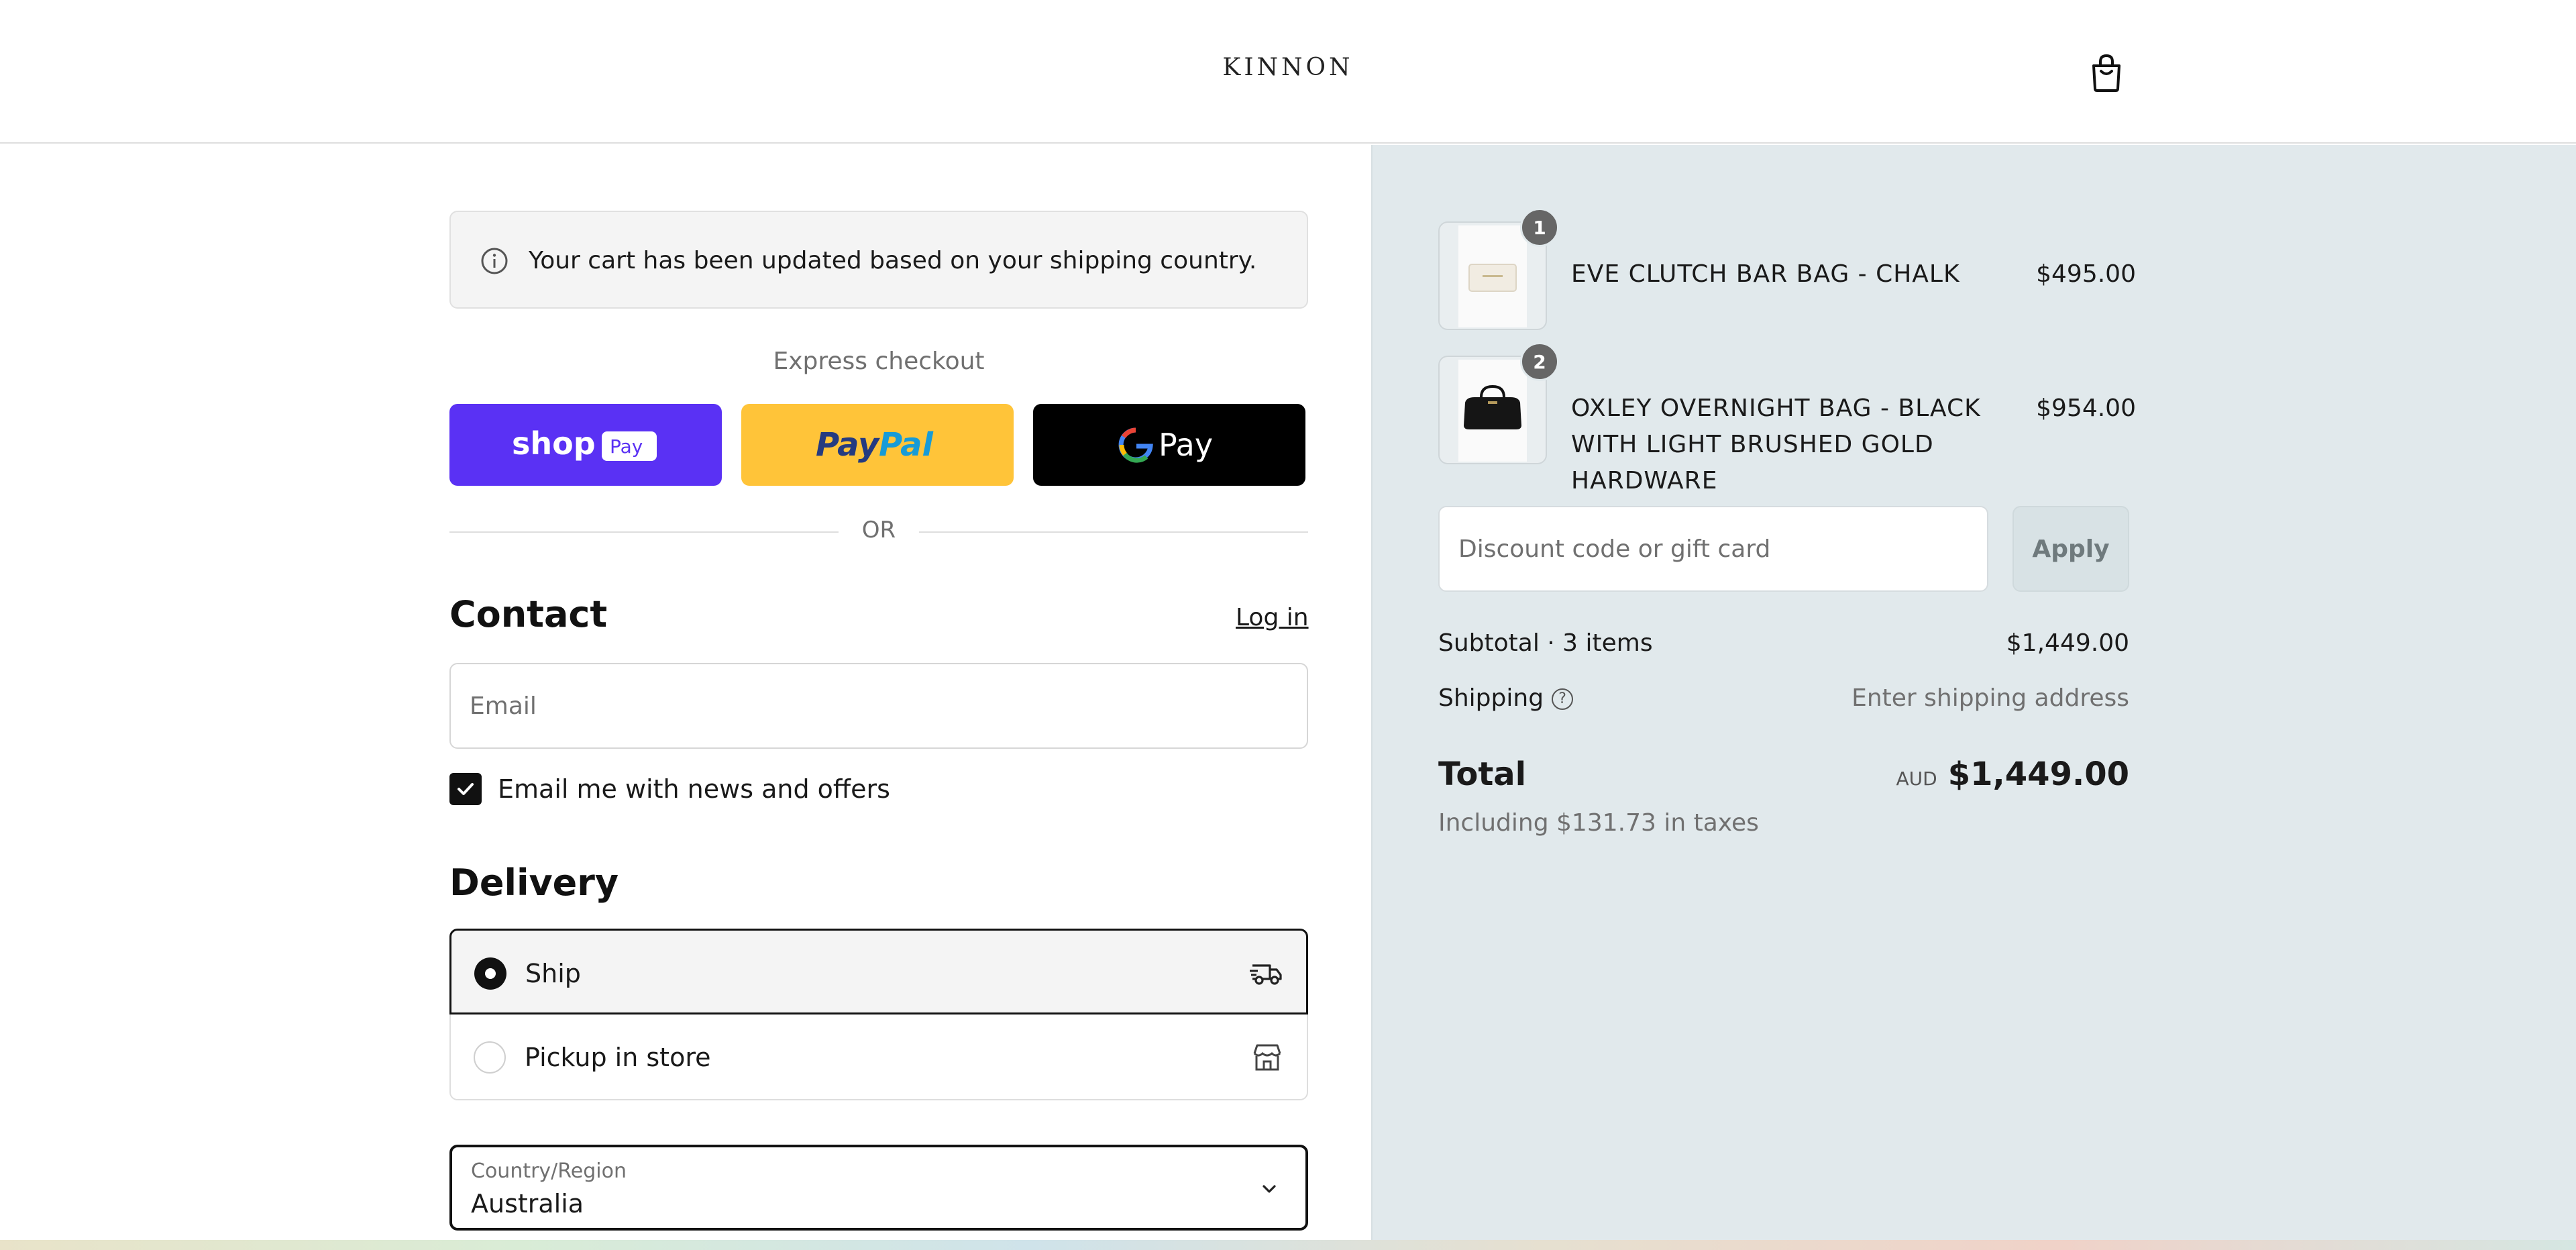 The image size is (2576, 1250). What do you see at coordinates (1765, 274) in the screenshot?
I see `item-name: EVE CLUTCH BAR BAG - CHALK` at bounding box center [1765, 274].